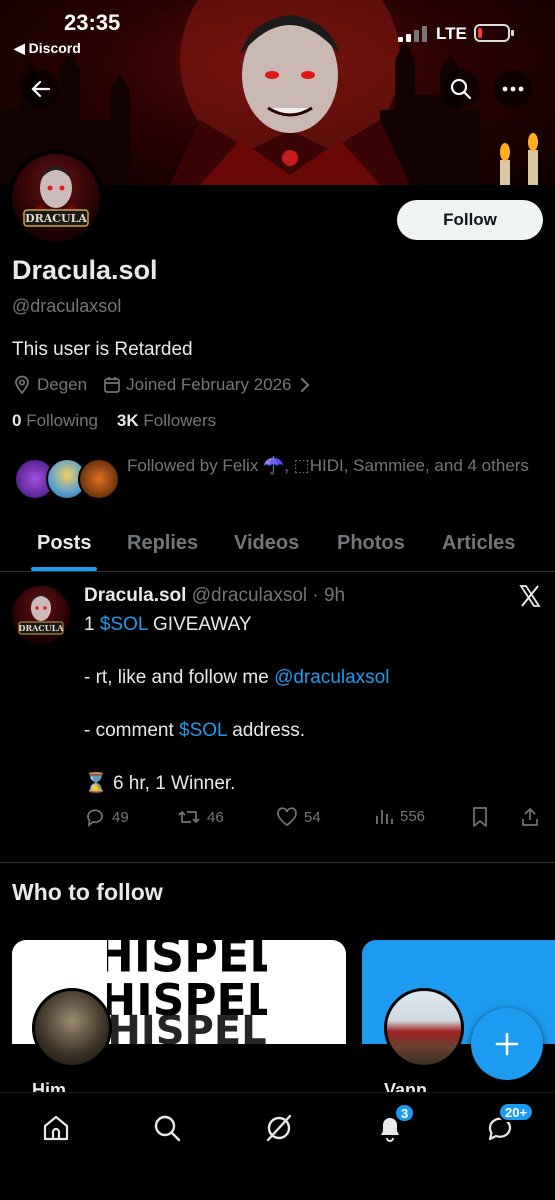 This screenshot has width=555, height=1200. I want to click on profile-joined: Joined February 2026, so click(208, 385).